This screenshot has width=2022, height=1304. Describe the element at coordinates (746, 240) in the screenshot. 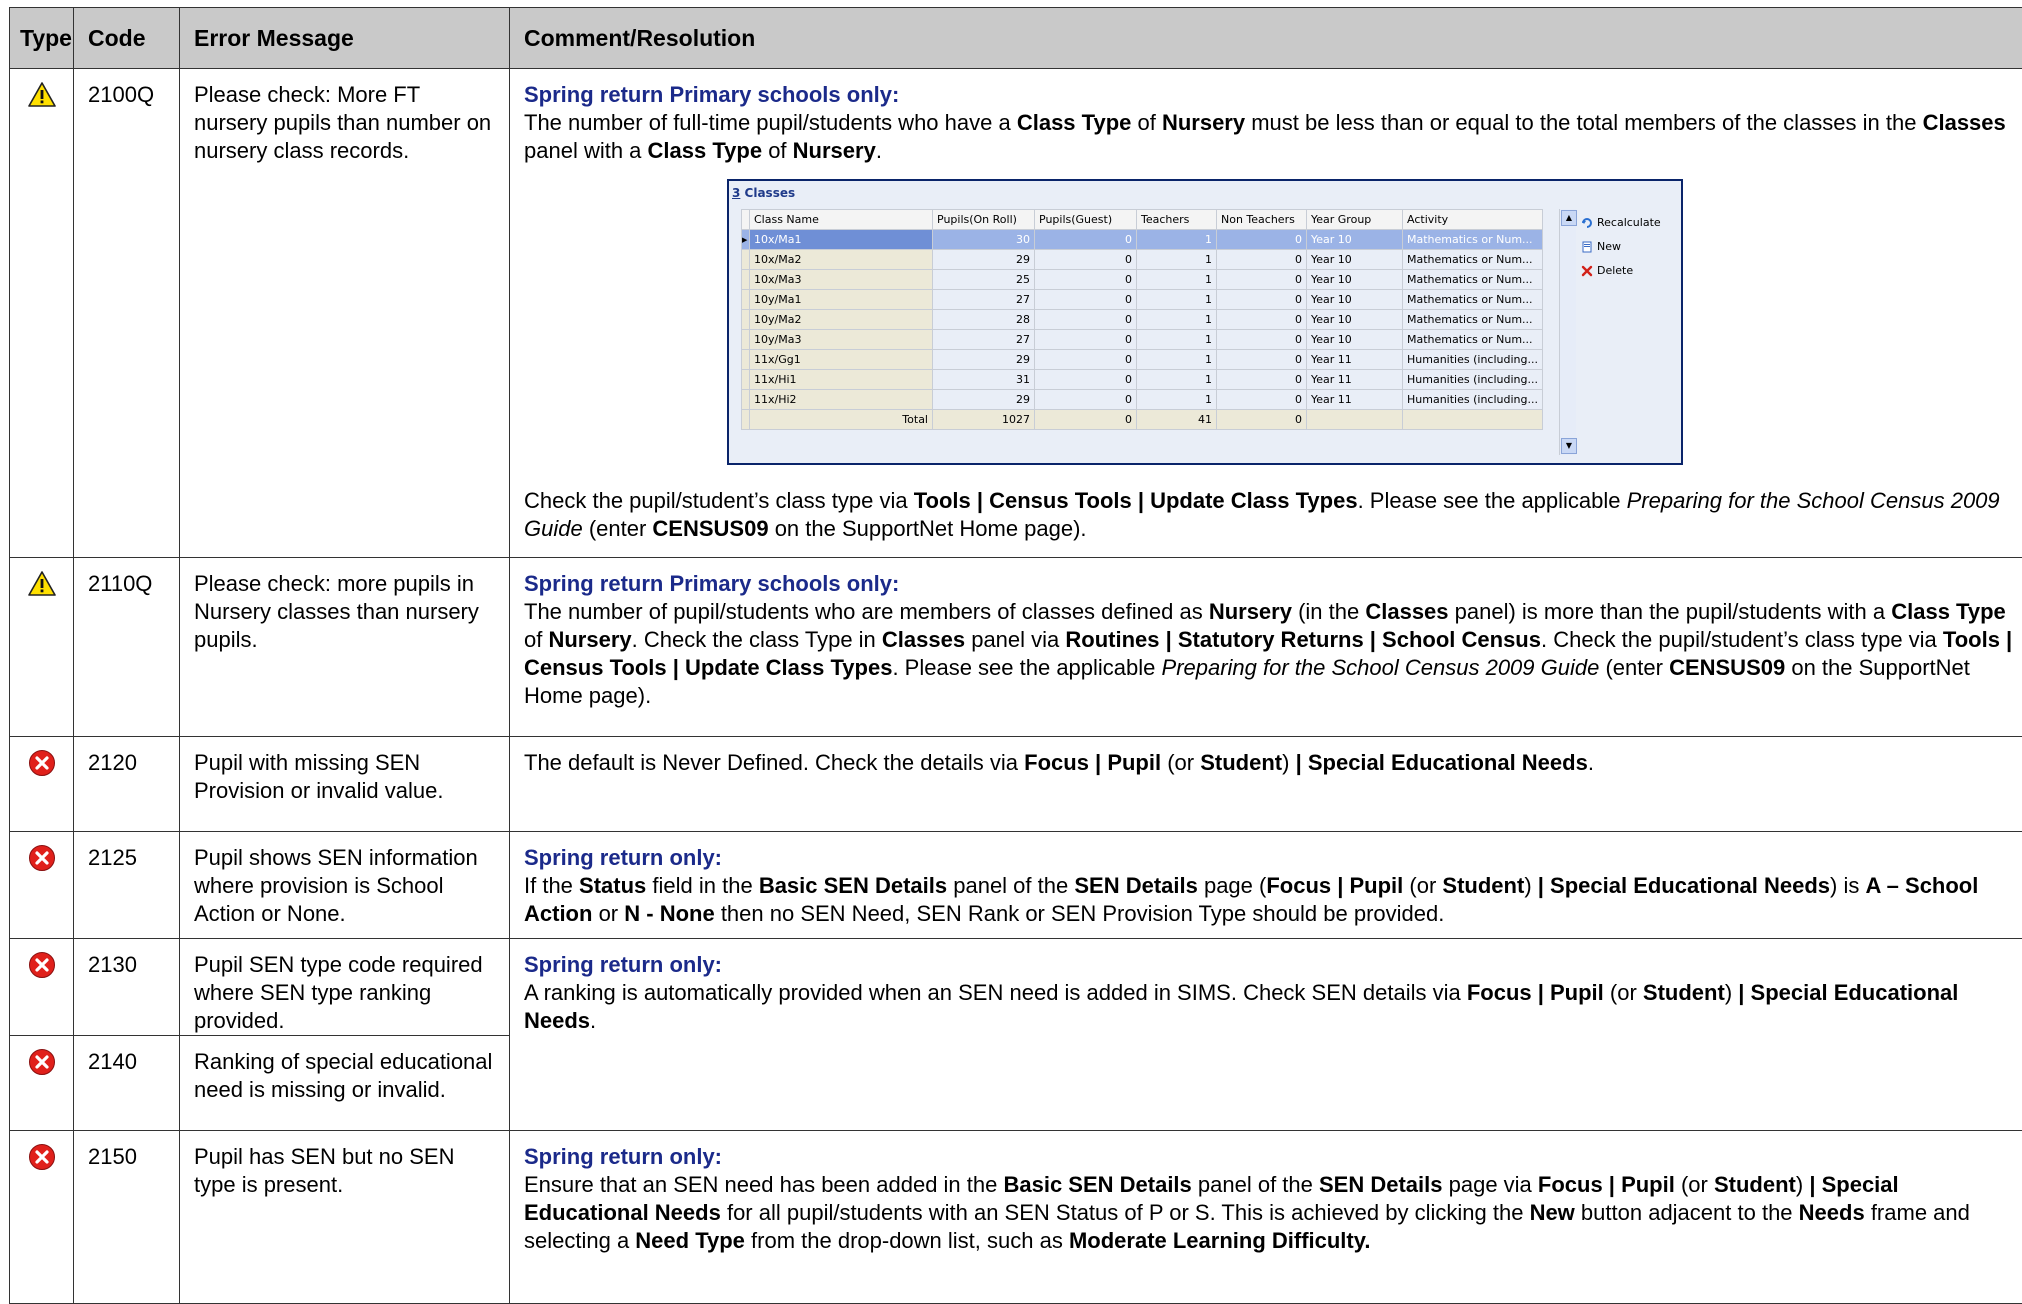

I see `row-selector-icon: ▶` at that location.